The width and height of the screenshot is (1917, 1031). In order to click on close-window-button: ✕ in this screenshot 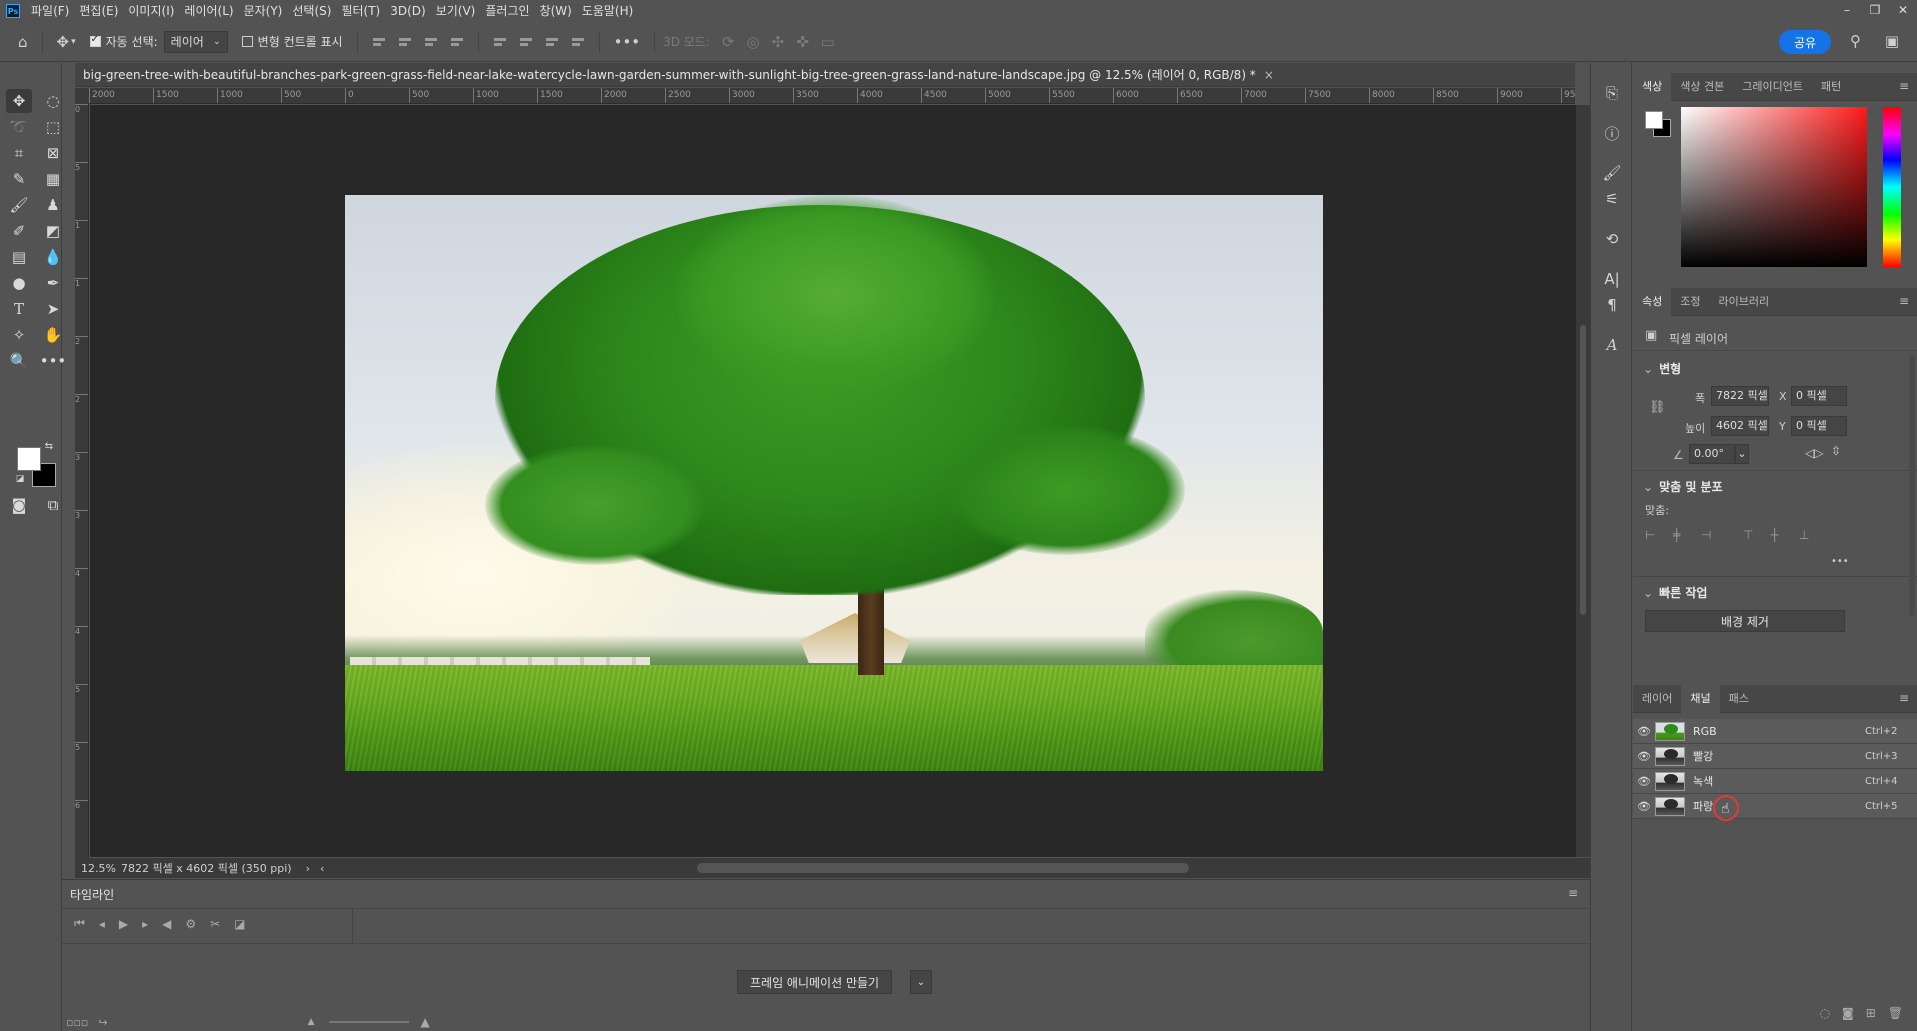, I will do `click(1903, 11)`.